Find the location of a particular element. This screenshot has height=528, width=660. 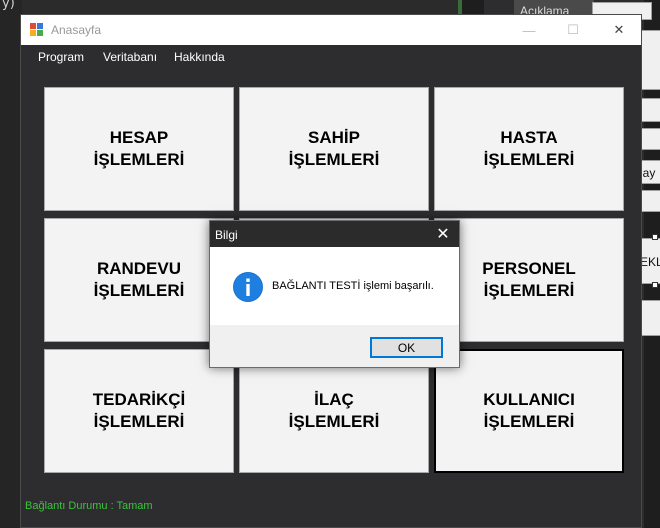

menu-bar: Program Veritabanı Hakkında is located at coordinates (331, 57).